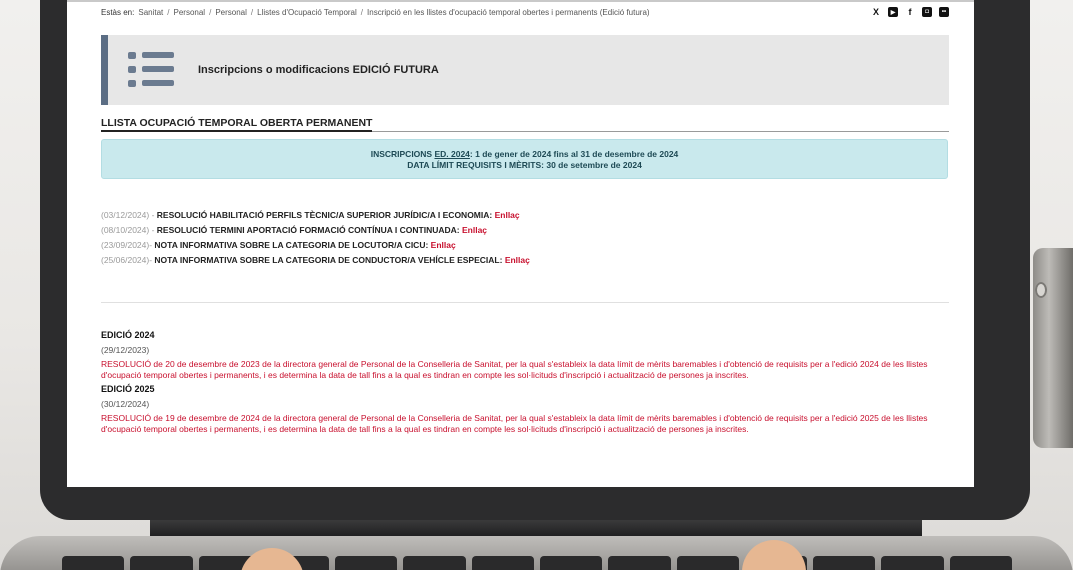 The image size is (1073, 570). Describe the element at coordinates (129, 230) in the screenshot. I see `news-date: (08/10/2024) -` at that location.